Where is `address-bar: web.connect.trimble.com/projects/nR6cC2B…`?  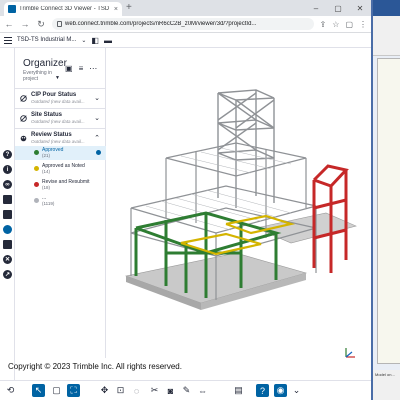
address-bar: web.connect.trimble.com/projects/nR6cC2B… is located at coordinates (183, 24).